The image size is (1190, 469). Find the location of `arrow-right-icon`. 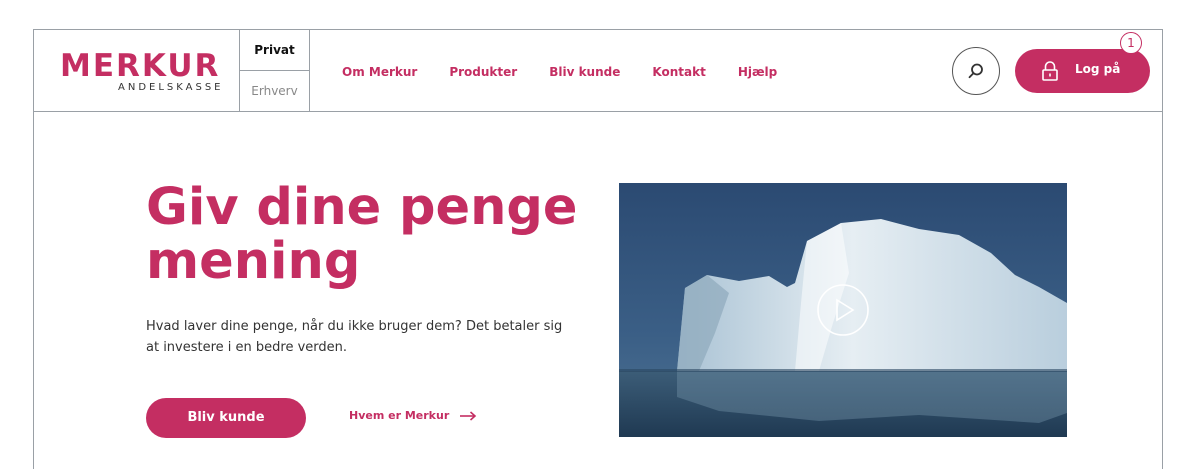

arrow-right-icon is located at coordinates (468, 416).